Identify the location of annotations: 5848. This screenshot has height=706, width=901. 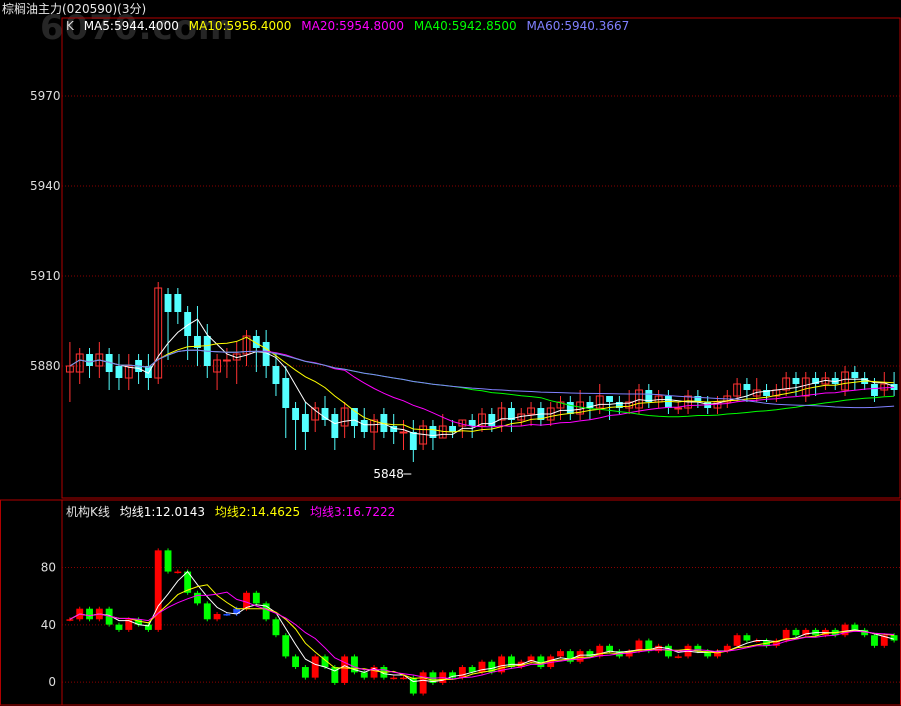
(392, 474).